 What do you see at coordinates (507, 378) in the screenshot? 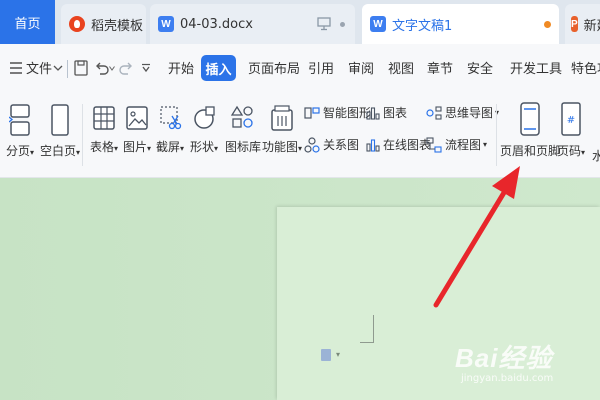
I see `watermark-url: jingyan.baidu.com` at bounding box center [507, 378].